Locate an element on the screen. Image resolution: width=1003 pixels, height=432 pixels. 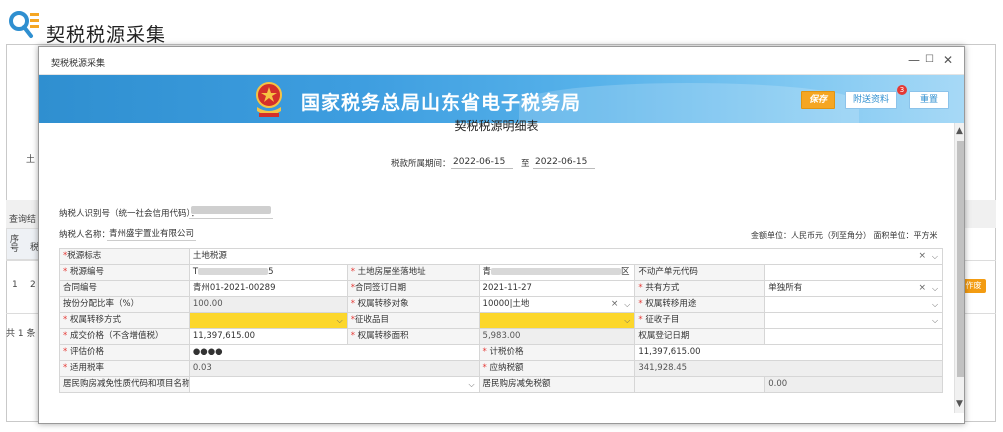
share-ratio-field: 100.00 is located at coordinates (268, 305).